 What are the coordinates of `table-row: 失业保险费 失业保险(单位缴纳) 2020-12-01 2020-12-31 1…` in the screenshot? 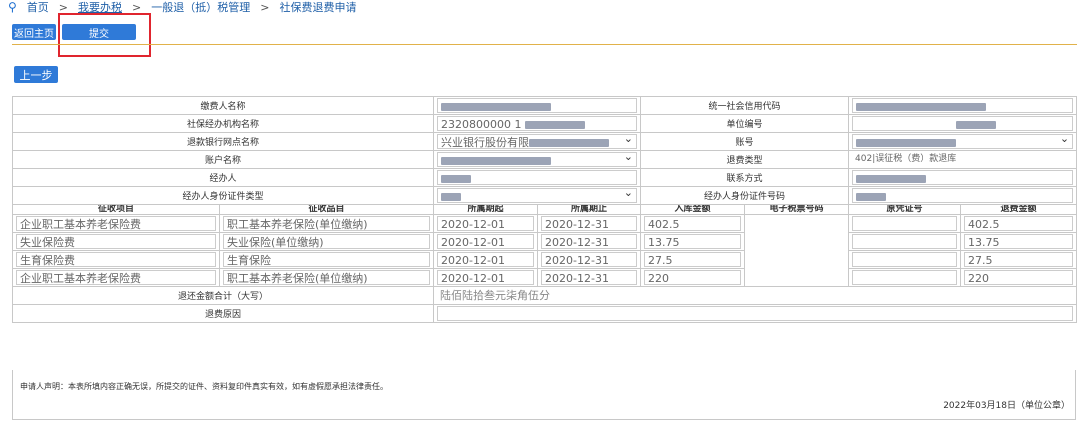 It's located at (545, 241).